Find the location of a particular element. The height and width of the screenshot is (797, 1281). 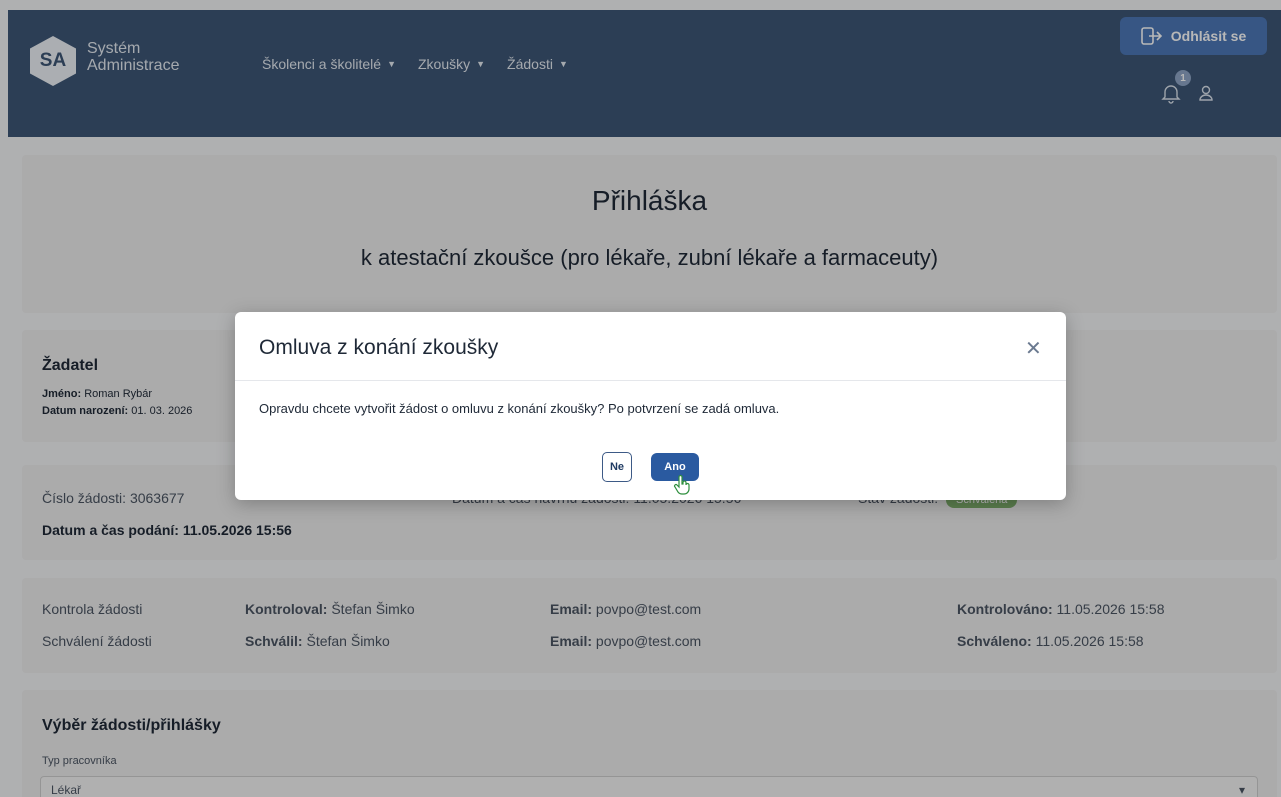

close-icon: ✕ is located at coordinates (1033, 348).